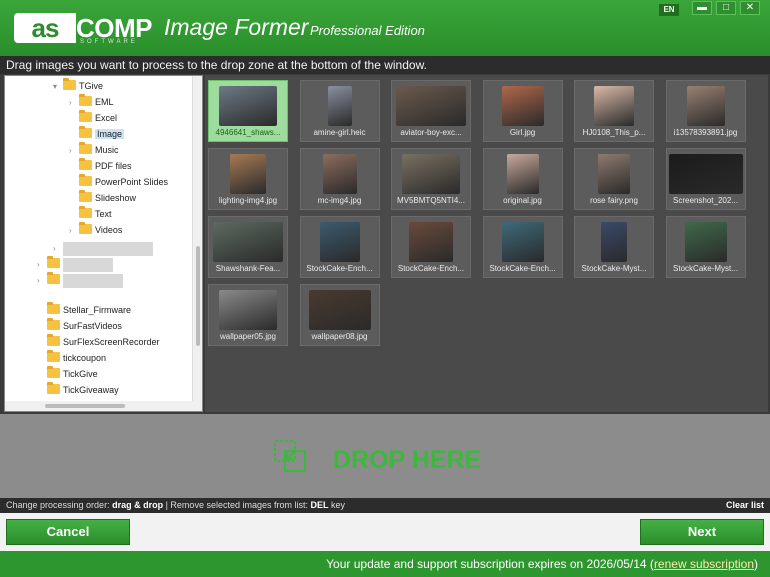 This screenshot has width=770, height=577. I want to click on tree-item-image: Image, so click(97, 134).